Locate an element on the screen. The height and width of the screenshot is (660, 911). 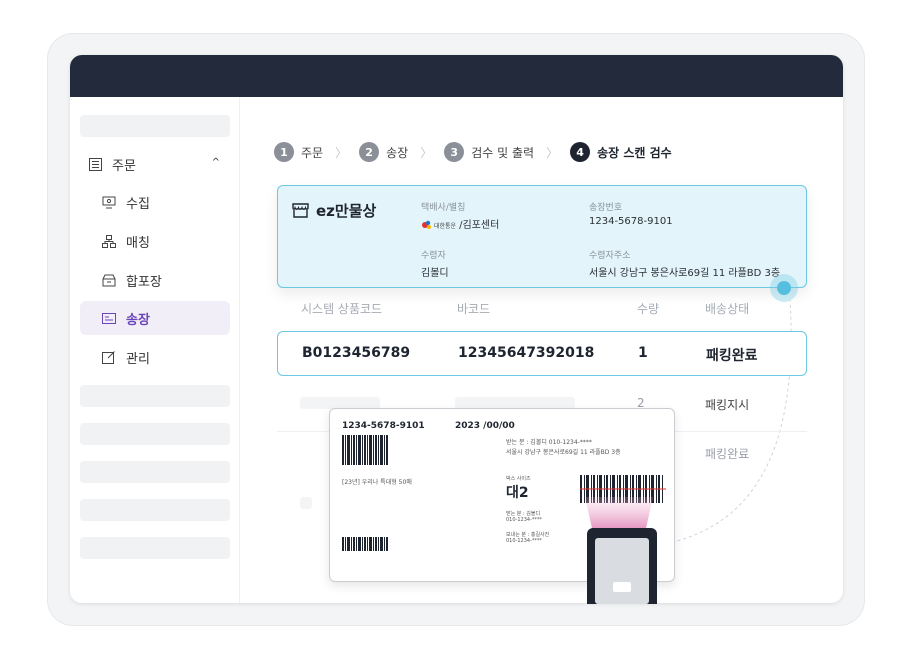
skeleton-cell is located at coordinates (306, 503).